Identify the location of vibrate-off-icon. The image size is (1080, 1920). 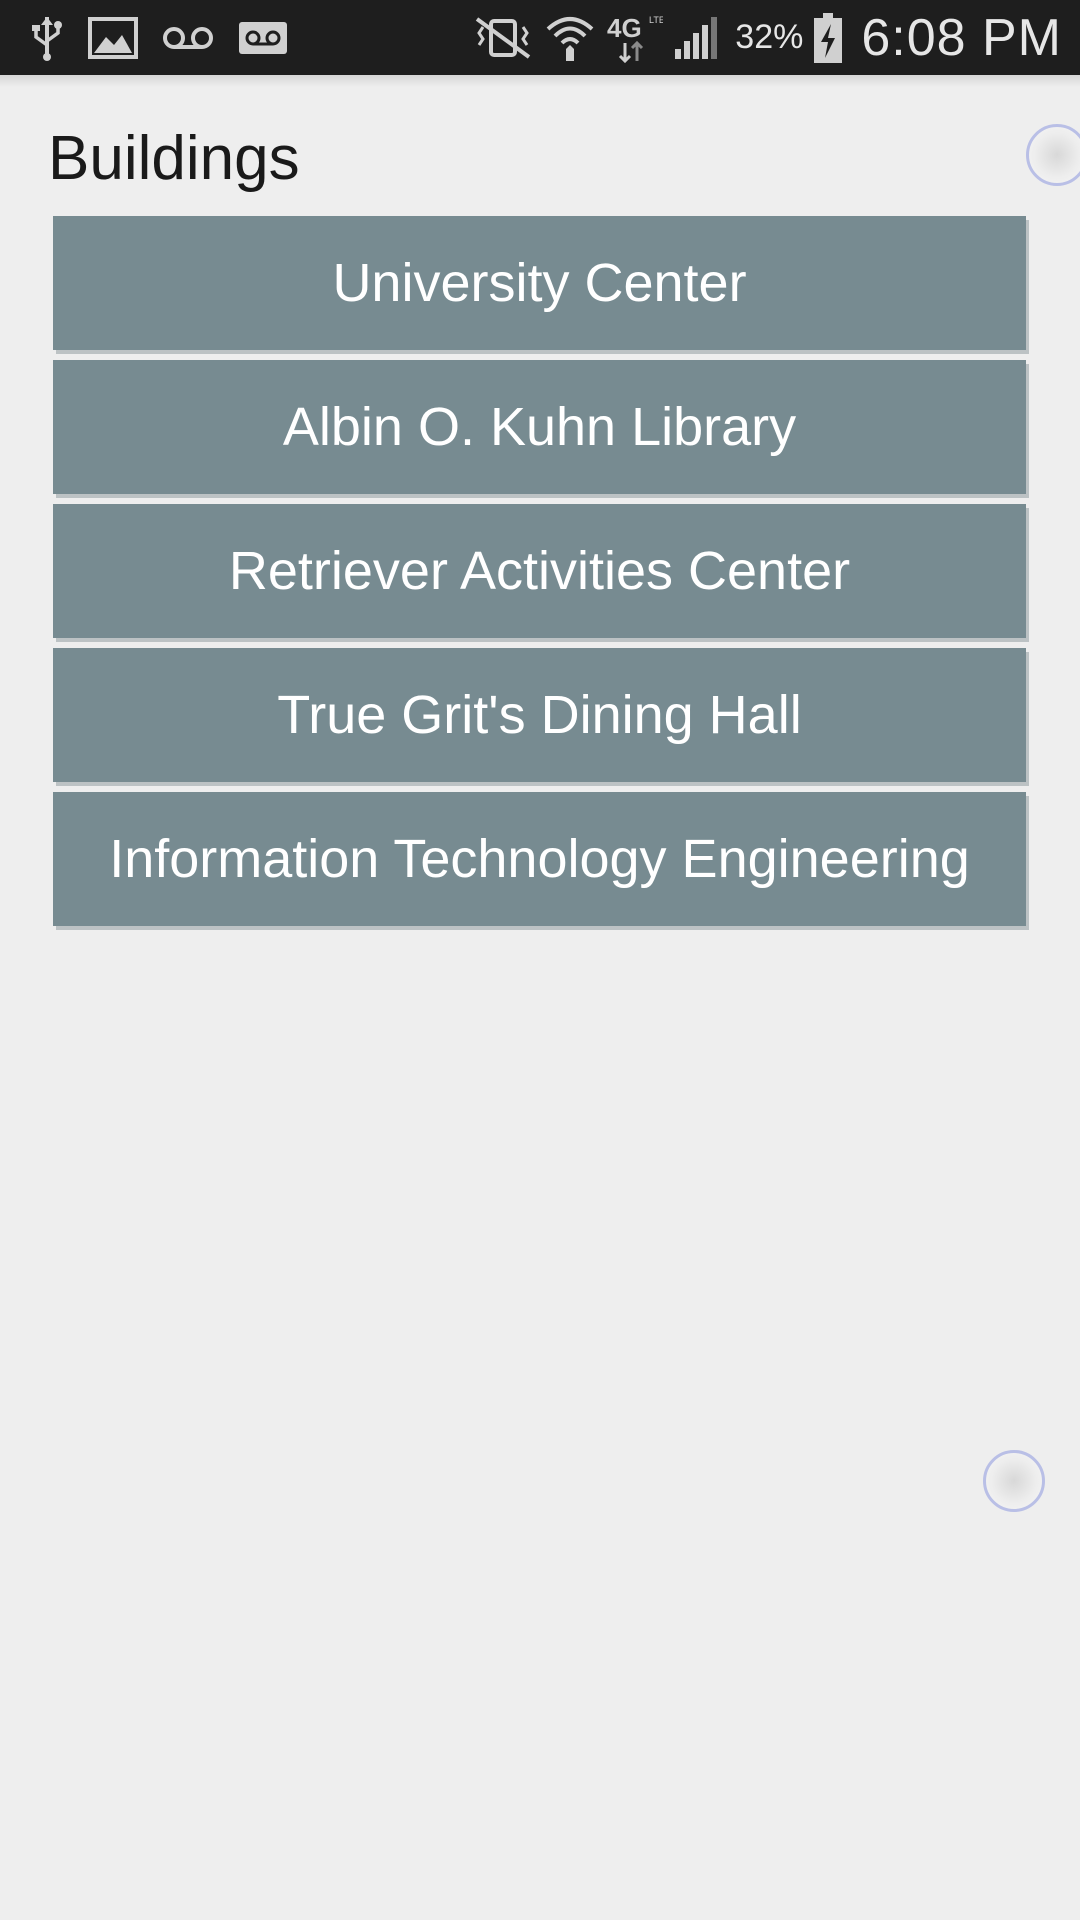
(503, 38).